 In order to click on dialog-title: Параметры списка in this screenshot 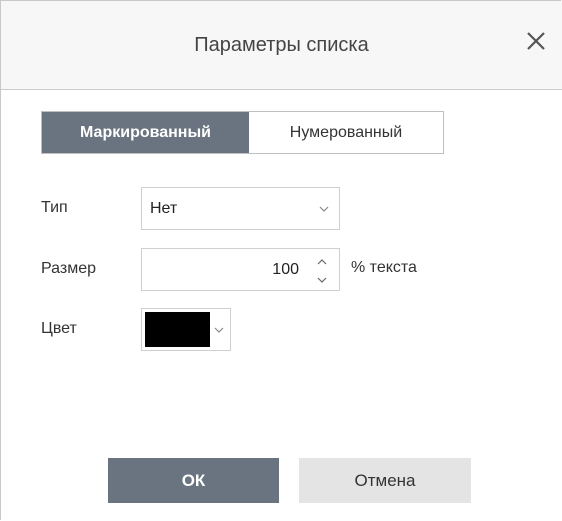, I will do `click(281, 45)`.